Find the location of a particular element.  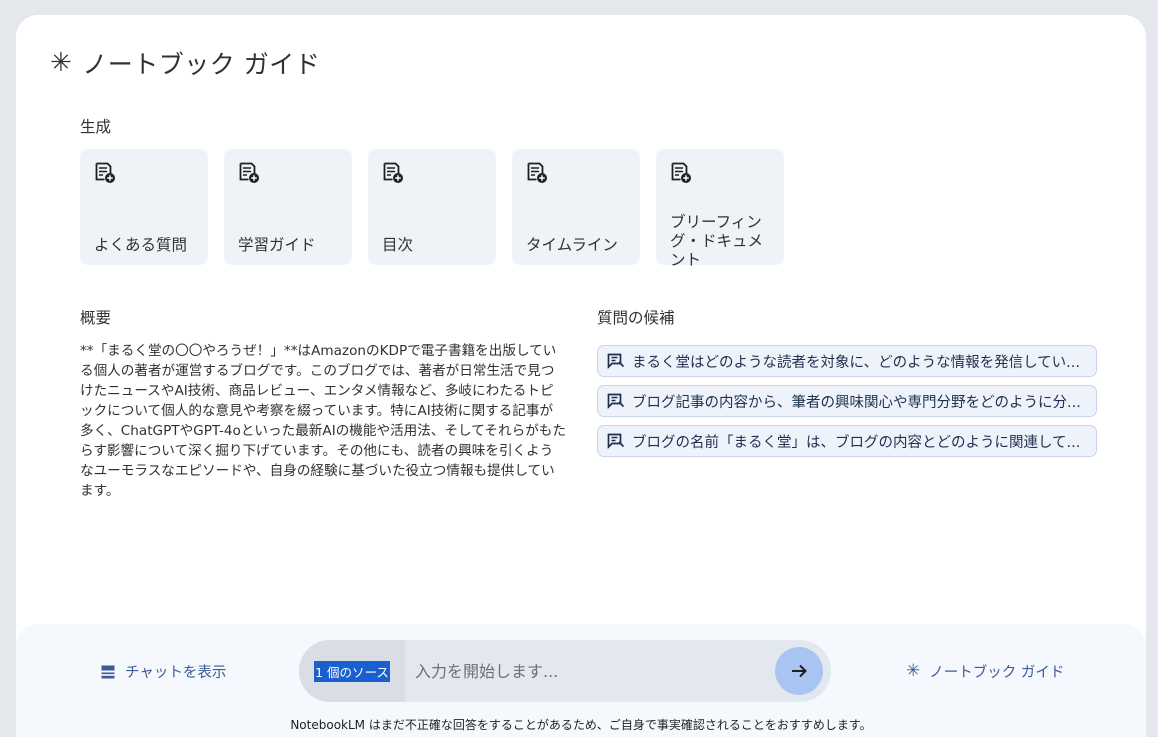

source-count-chip: 1 個のソース is located at coordinates (352, 671).